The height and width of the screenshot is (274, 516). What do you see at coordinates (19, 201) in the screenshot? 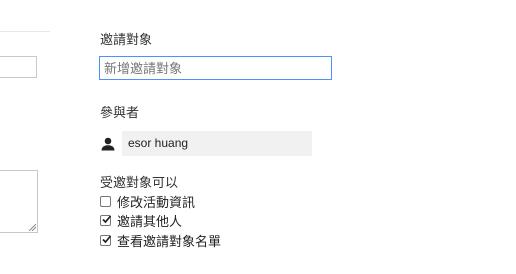
I see `description-textarea` at bounding box center [19, 201].